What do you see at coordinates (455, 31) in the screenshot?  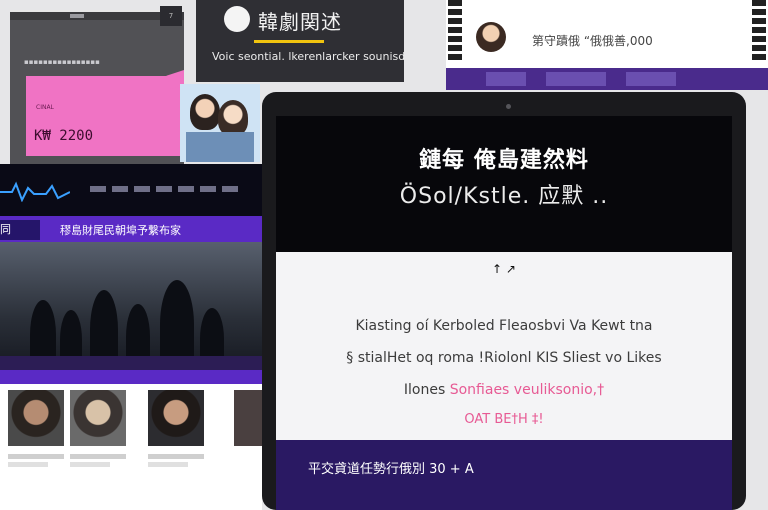 I see `filmstrip-left` at bounding box center [455, 31].